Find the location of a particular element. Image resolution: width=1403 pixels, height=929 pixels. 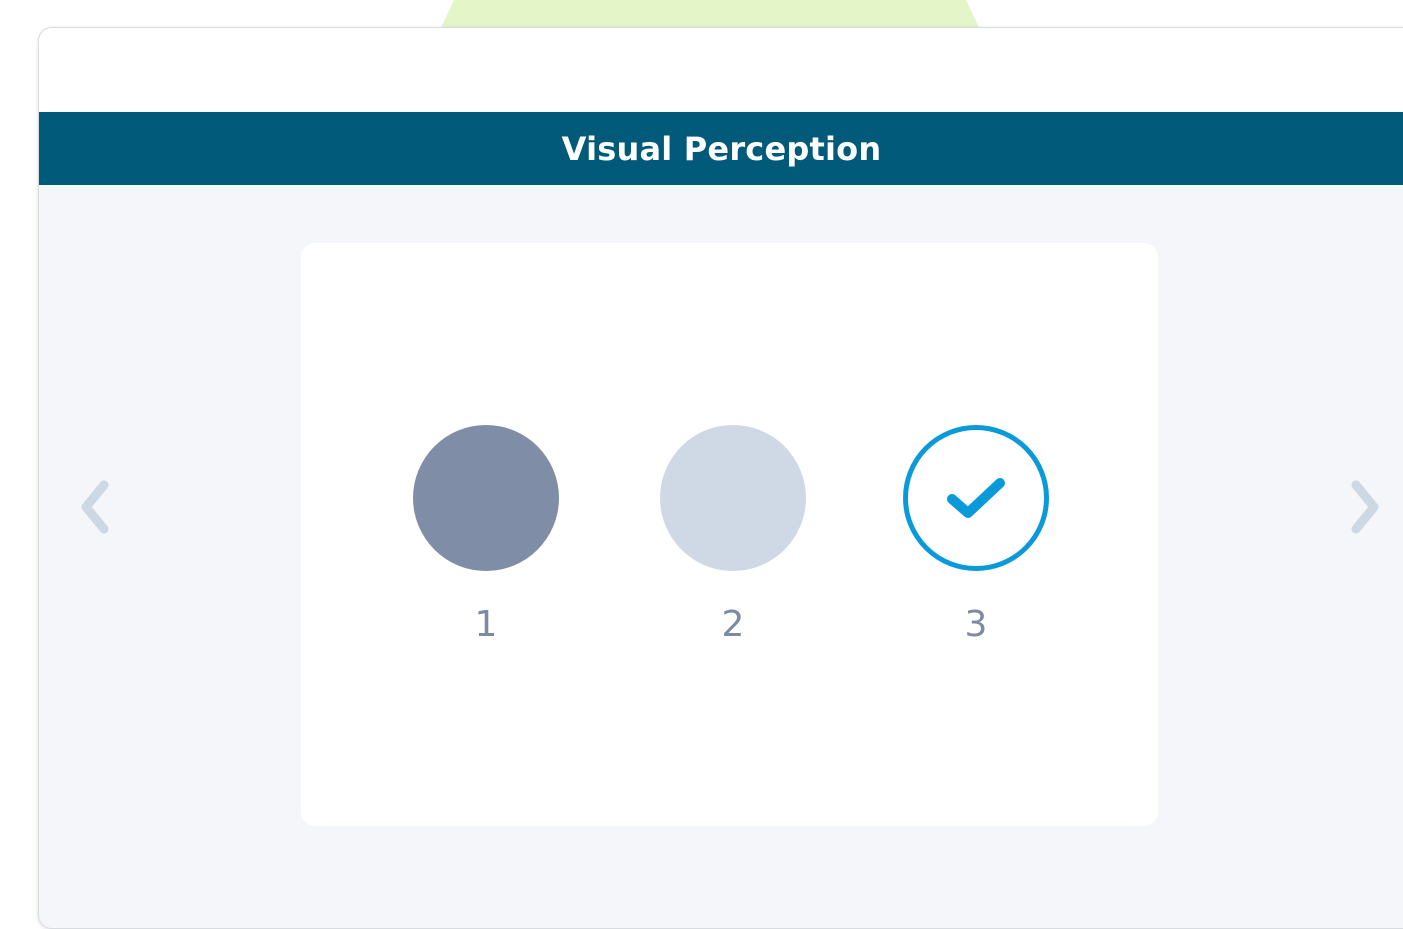

page-title: Visual Perception is located at coordinates (721, 148).